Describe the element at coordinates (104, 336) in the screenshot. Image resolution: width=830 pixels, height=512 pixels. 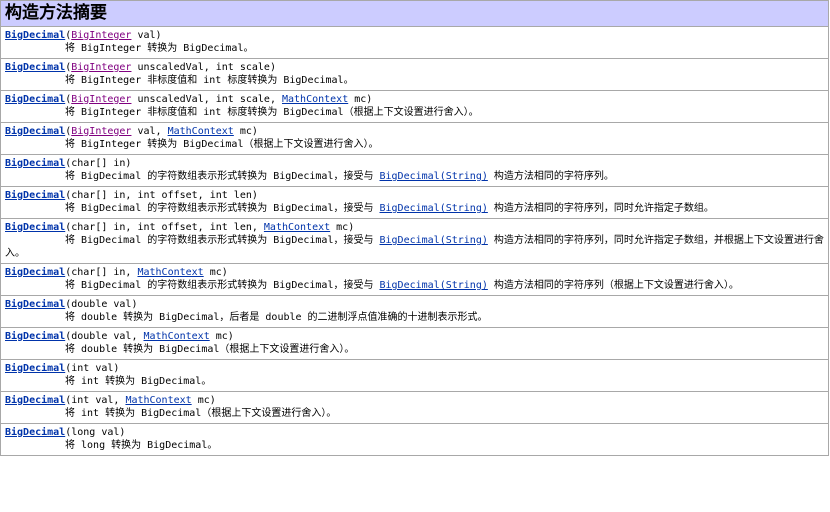
I see `signature-text: (double val,` at that location.